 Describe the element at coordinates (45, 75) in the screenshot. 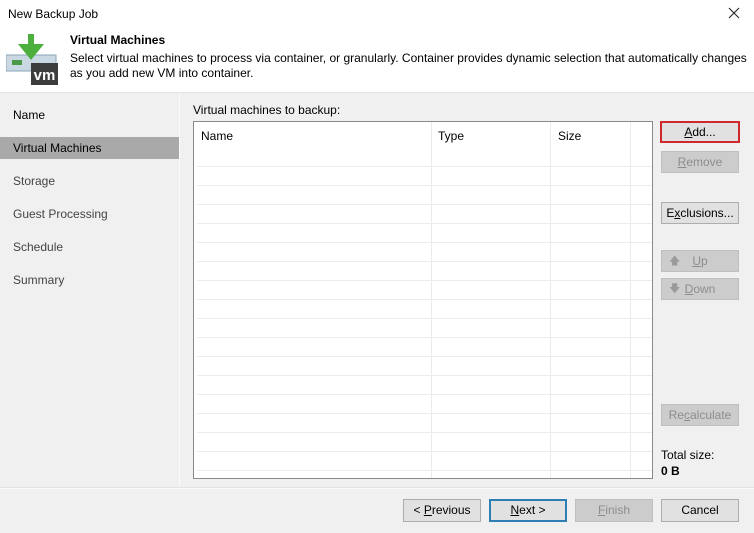

I see `svg-text: vm` at that location.